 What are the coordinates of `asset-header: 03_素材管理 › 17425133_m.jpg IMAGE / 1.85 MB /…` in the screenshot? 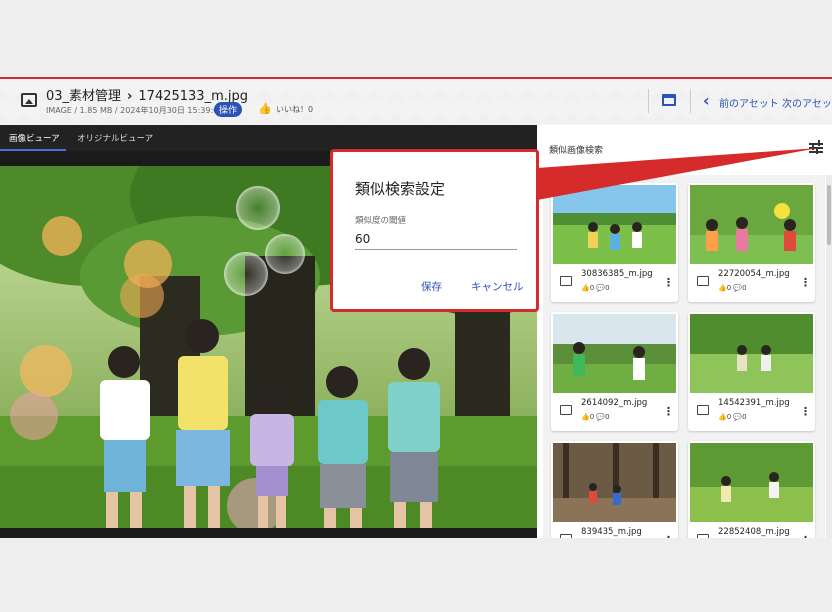 It's located at (416, 102).